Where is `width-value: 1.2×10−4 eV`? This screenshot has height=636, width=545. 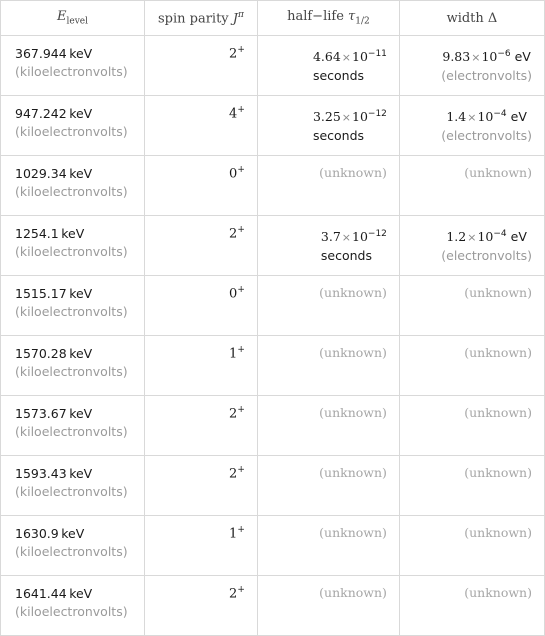
width-value: 1.2×10−4 eV is located at coordinates (486, 237).